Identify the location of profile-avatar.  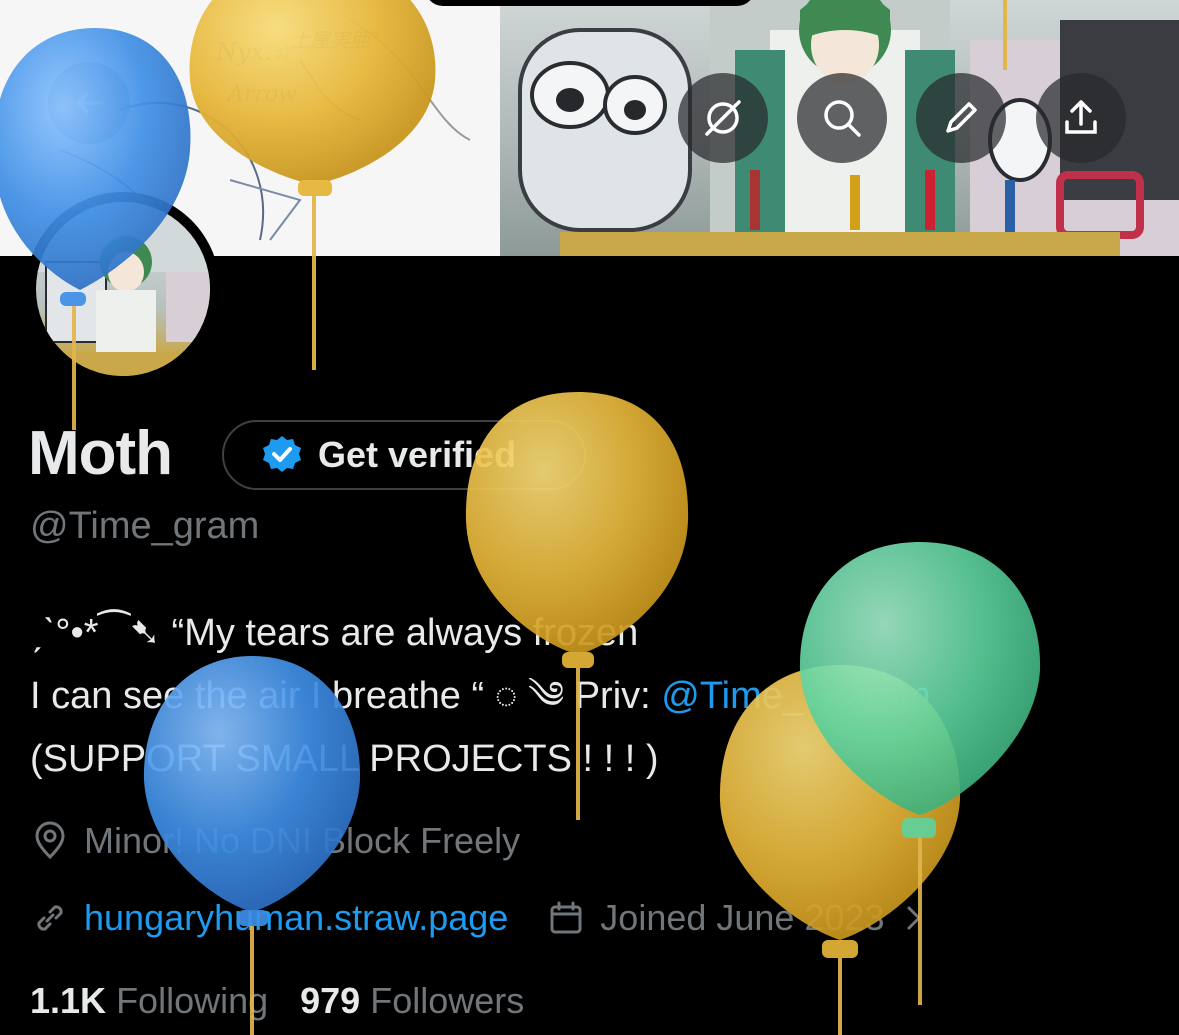
(123, 289).